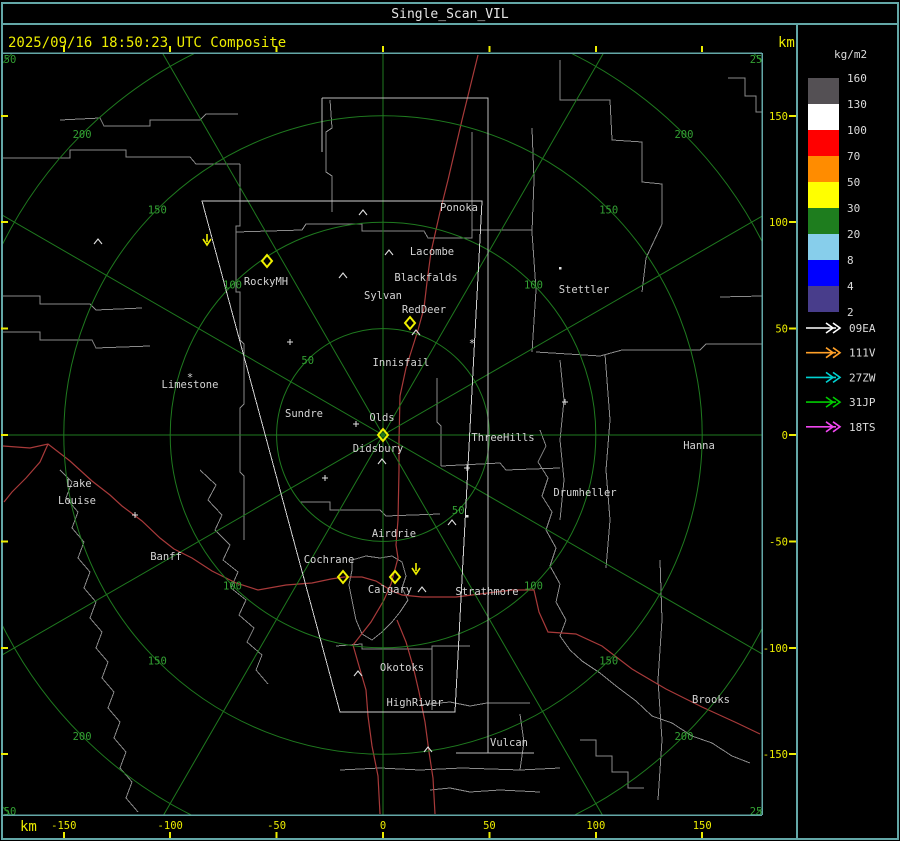 The height and width of the screenshot is (841, 900). What do you see at coordinates (416, 569) in the screenshot?
I see `storm-motion-arrow-icon` at bounding box center [416, 569].